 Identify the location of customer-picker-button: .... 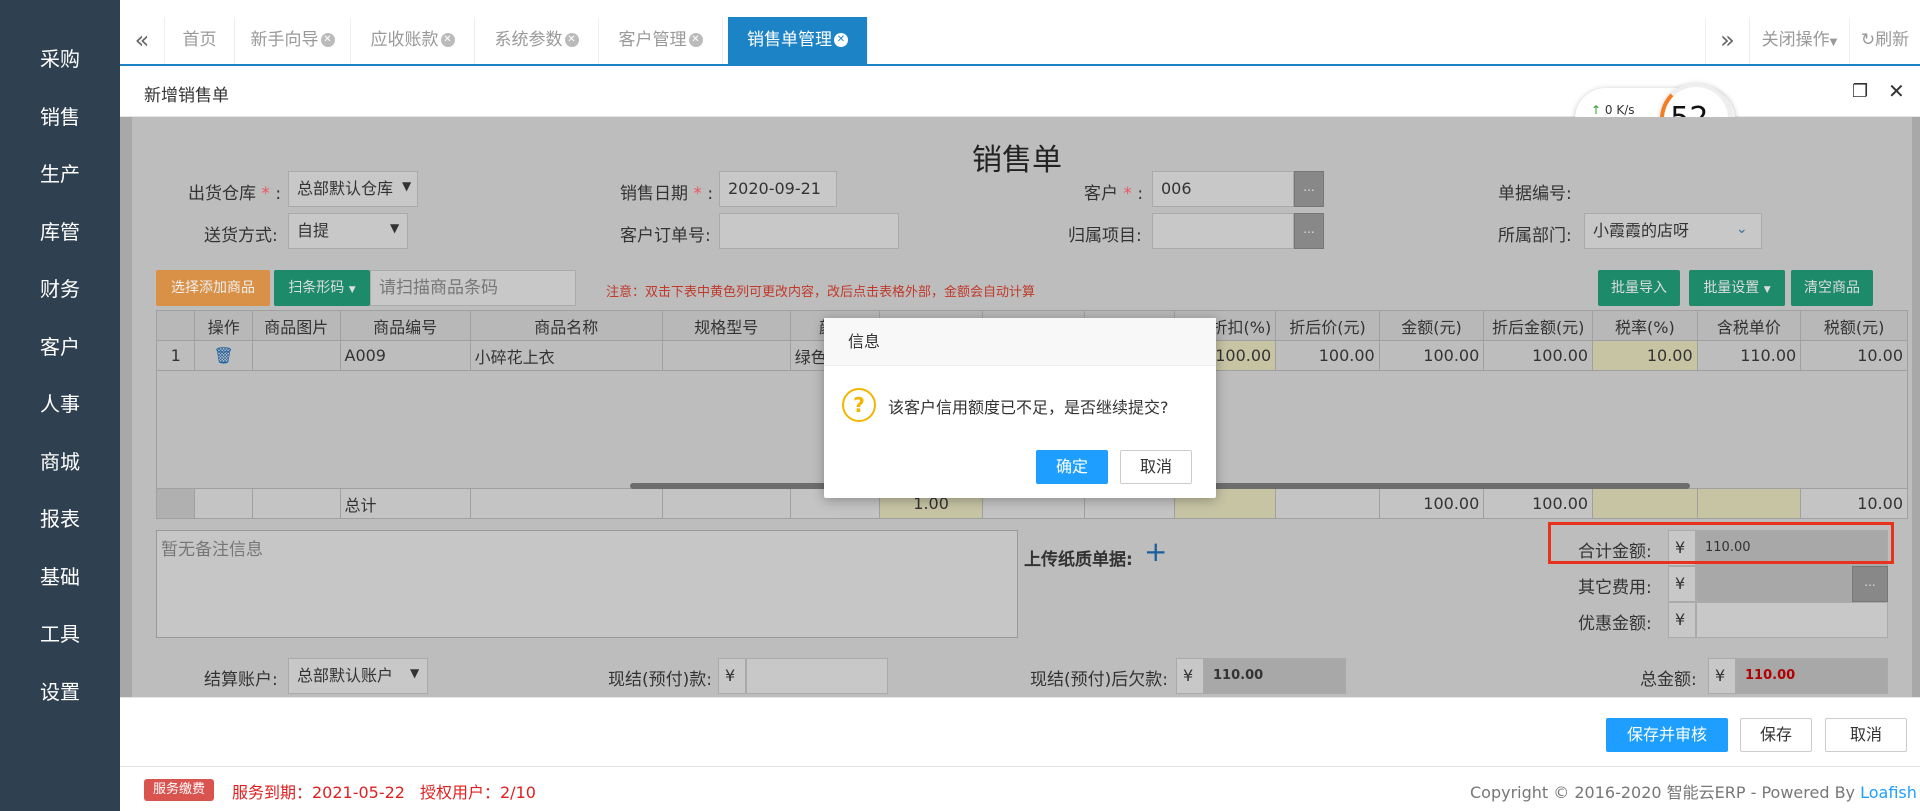
(1309, 189).